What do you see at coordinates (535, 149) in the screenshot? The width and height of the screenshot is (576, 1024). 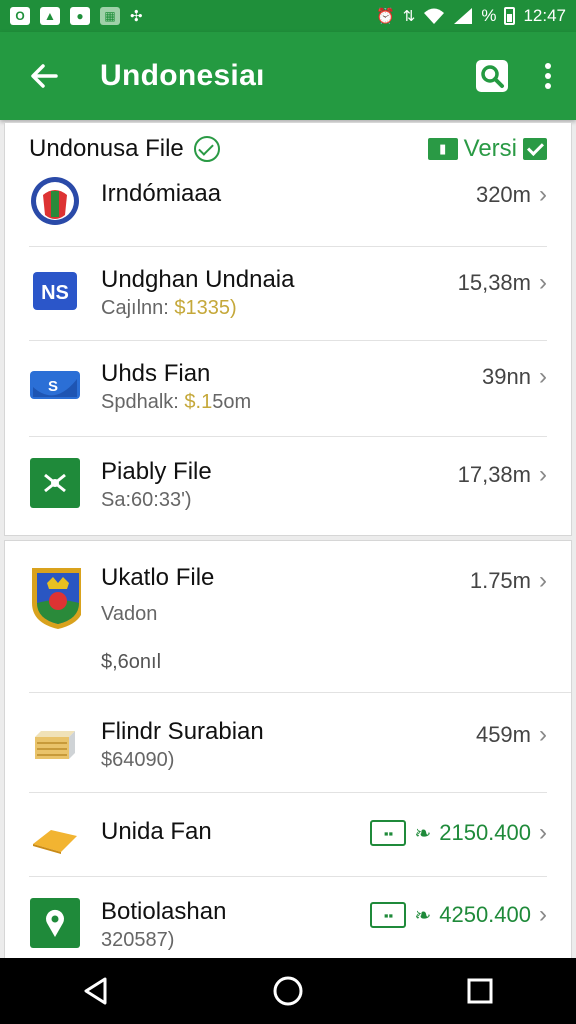 I see `check-icon` at bounding box center [535, 149].